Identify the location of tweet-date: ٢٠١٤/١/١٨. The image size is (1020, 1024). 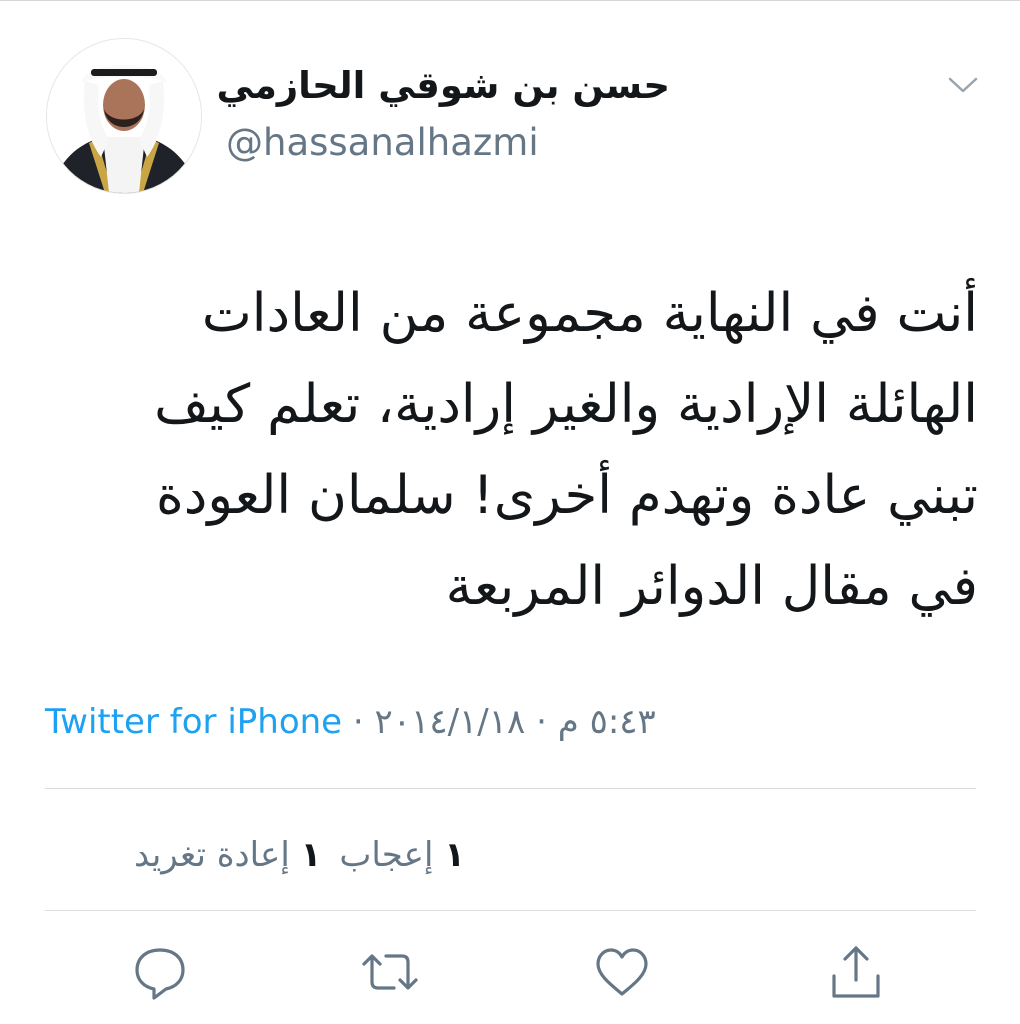
(450, 722).